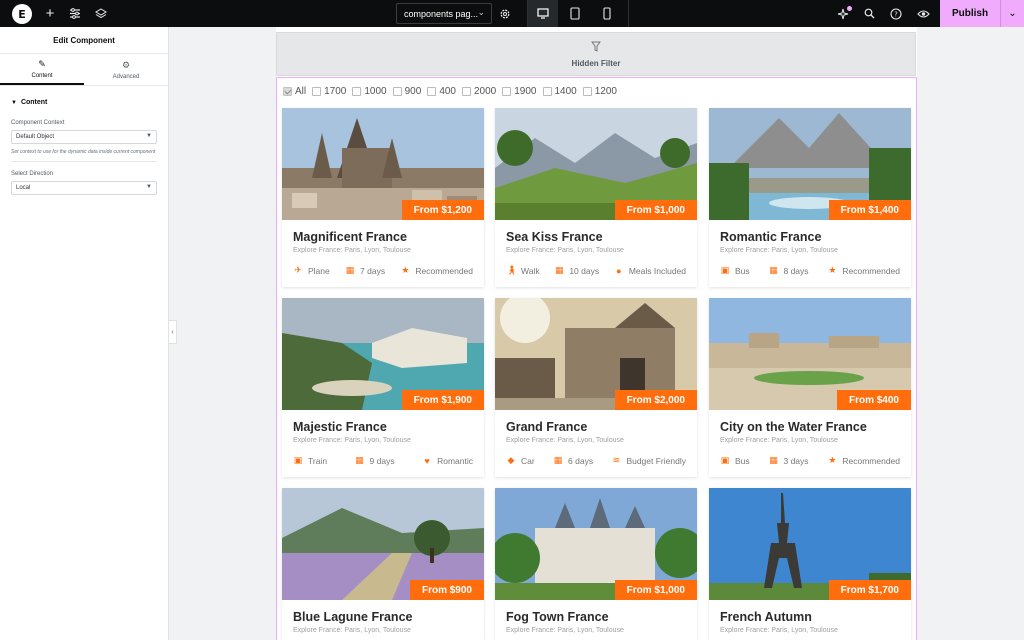  I want to click on elementor-logo-icon: E, so click(22, 14).